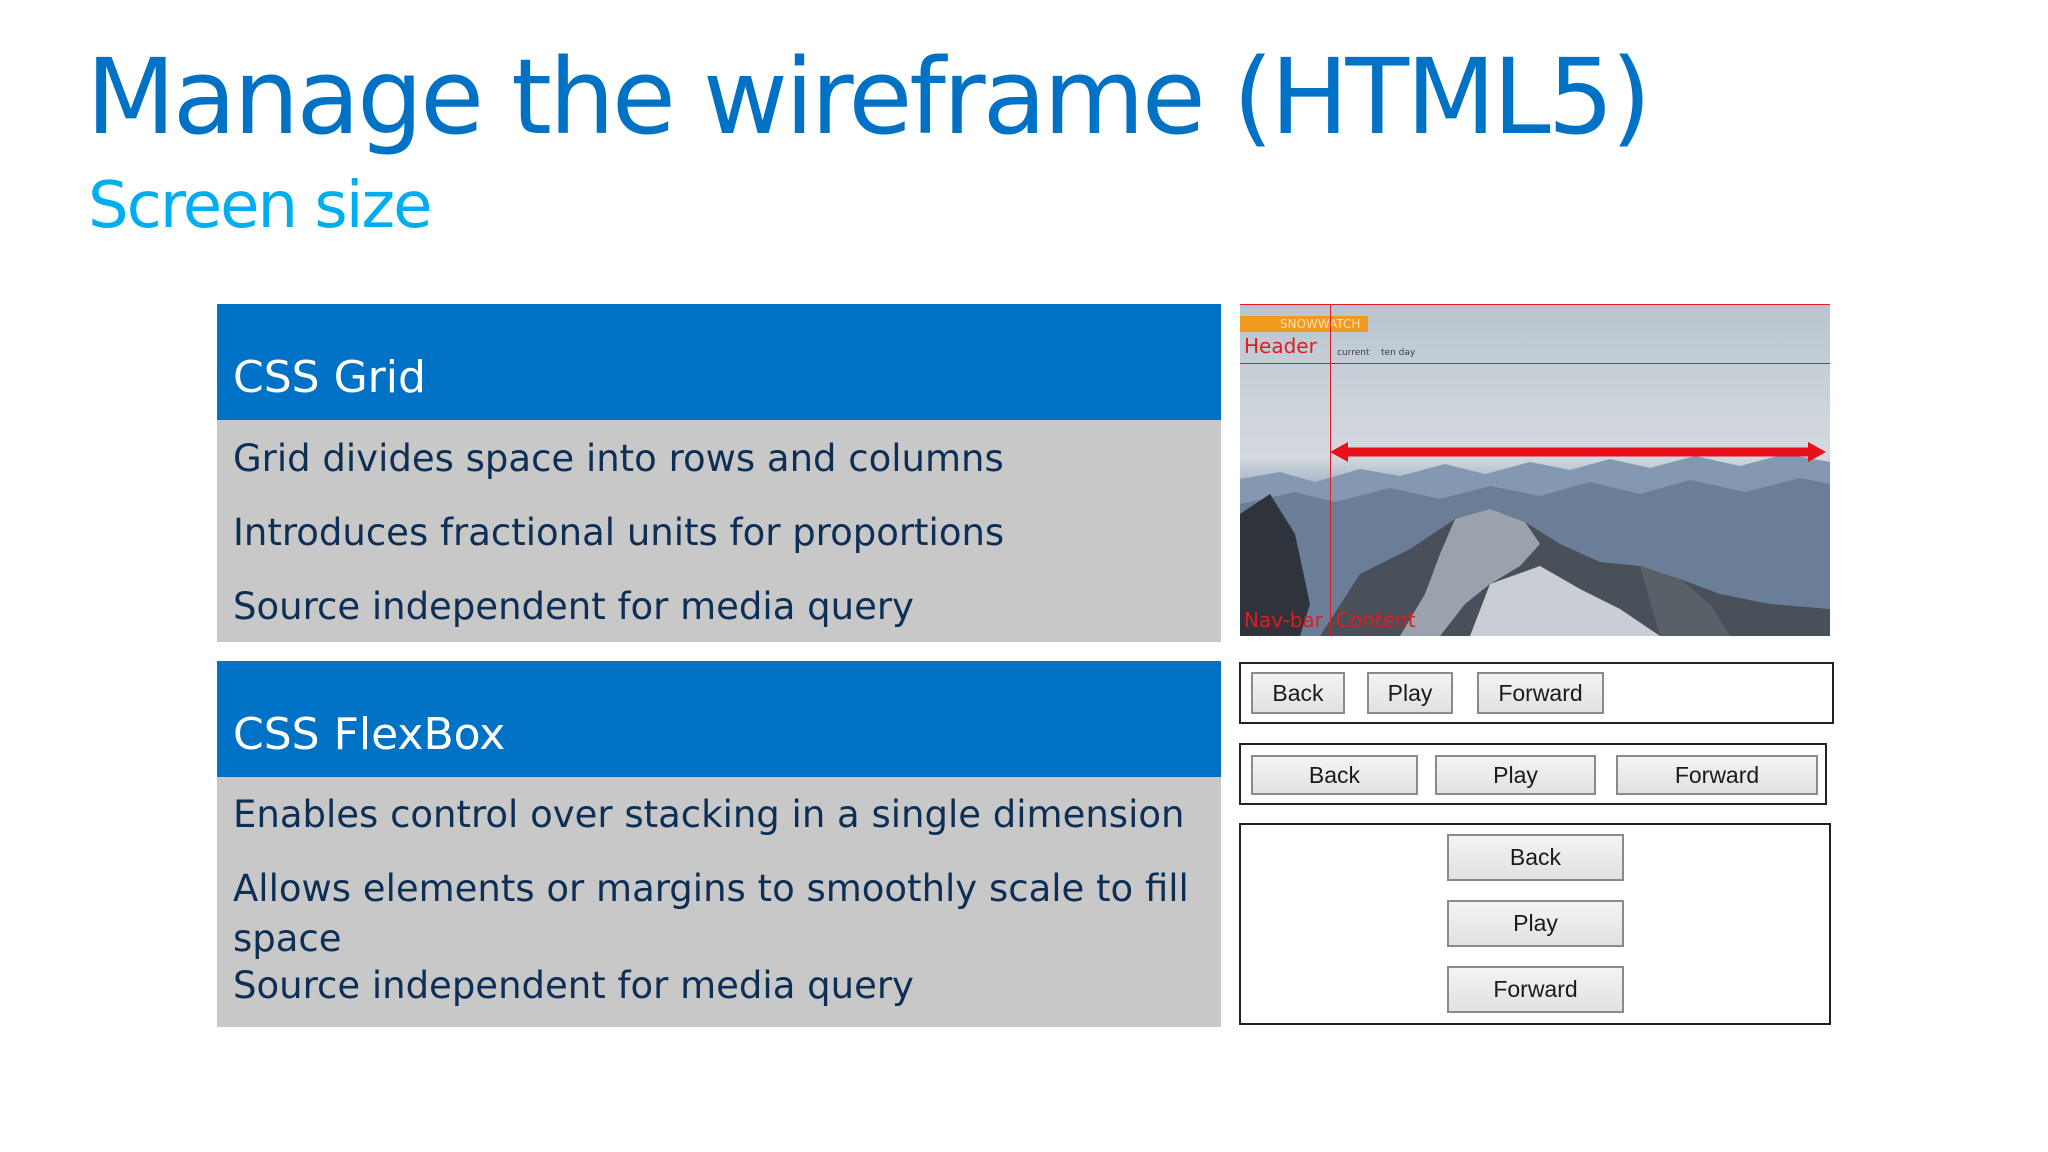 The height and width of the screenshot is (1152, 2048). What do you see at coordinates (573, 606) in the screenshot?
I see `css-grid-bullet: Source independent for media query` at bounding box center [573, 606].